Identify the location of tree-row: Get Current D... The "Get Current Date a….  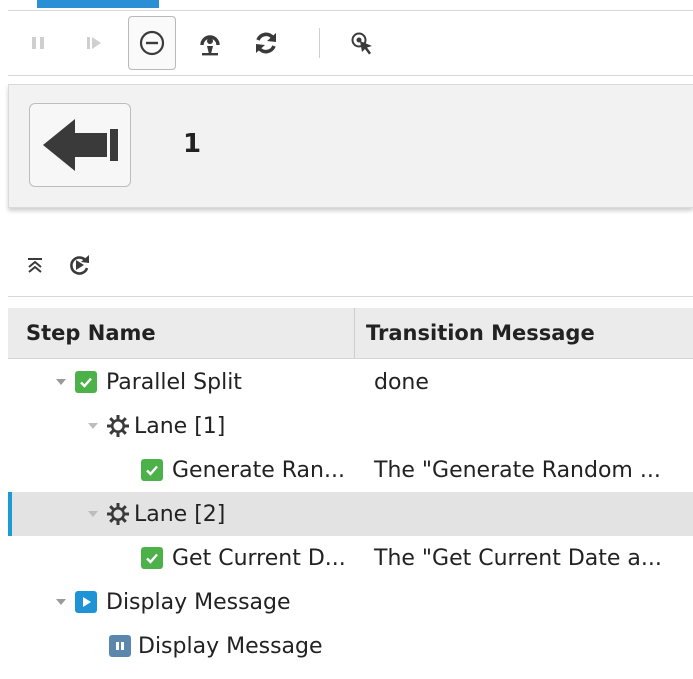
(350, 558).